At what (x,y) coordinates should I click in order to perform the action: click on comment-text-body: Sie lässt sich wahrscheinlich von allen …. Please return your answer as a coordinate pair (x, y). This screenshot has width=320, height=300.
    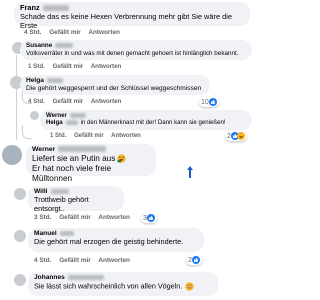
    Looking at the image, I should click on (108, 286).